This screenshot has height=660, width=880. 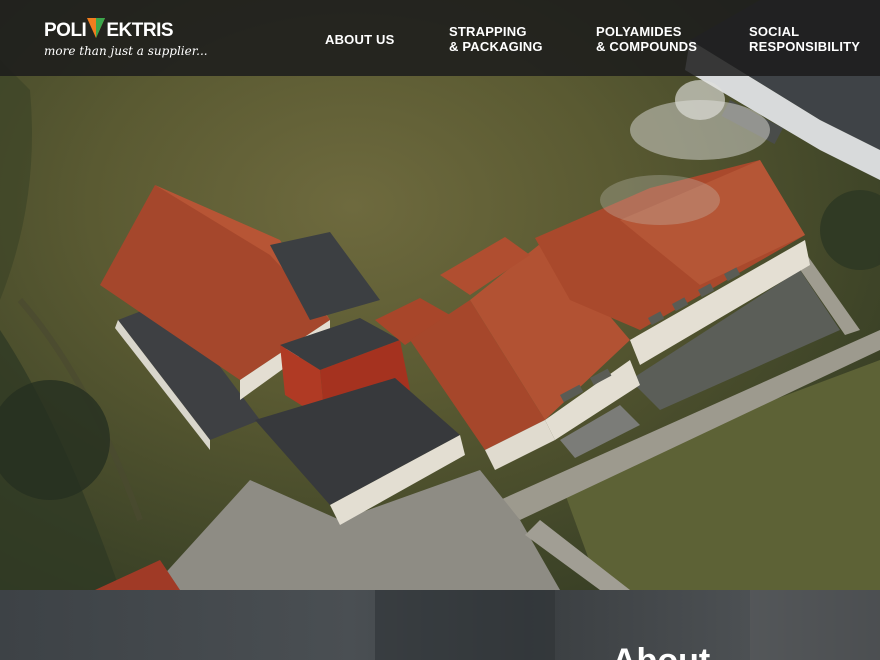 I want to click on about-section: About, so click(x=440, y=625).